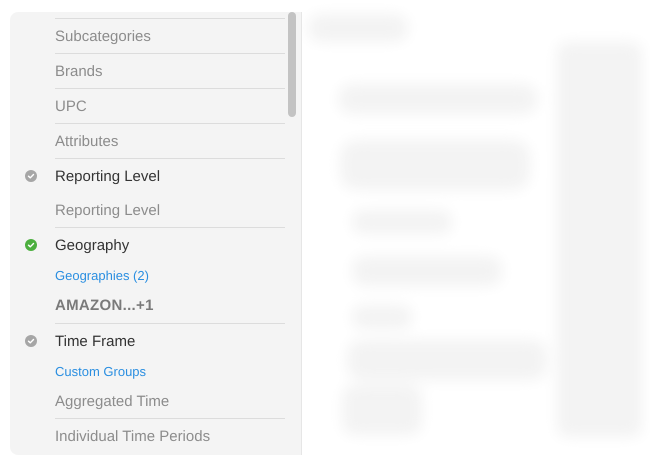 This screenshot has width=650, height=455. What do you see at coordinates (86, 141) in the screenshot?
I see `filter-option: Attributes` at bounding box center [86, 141].